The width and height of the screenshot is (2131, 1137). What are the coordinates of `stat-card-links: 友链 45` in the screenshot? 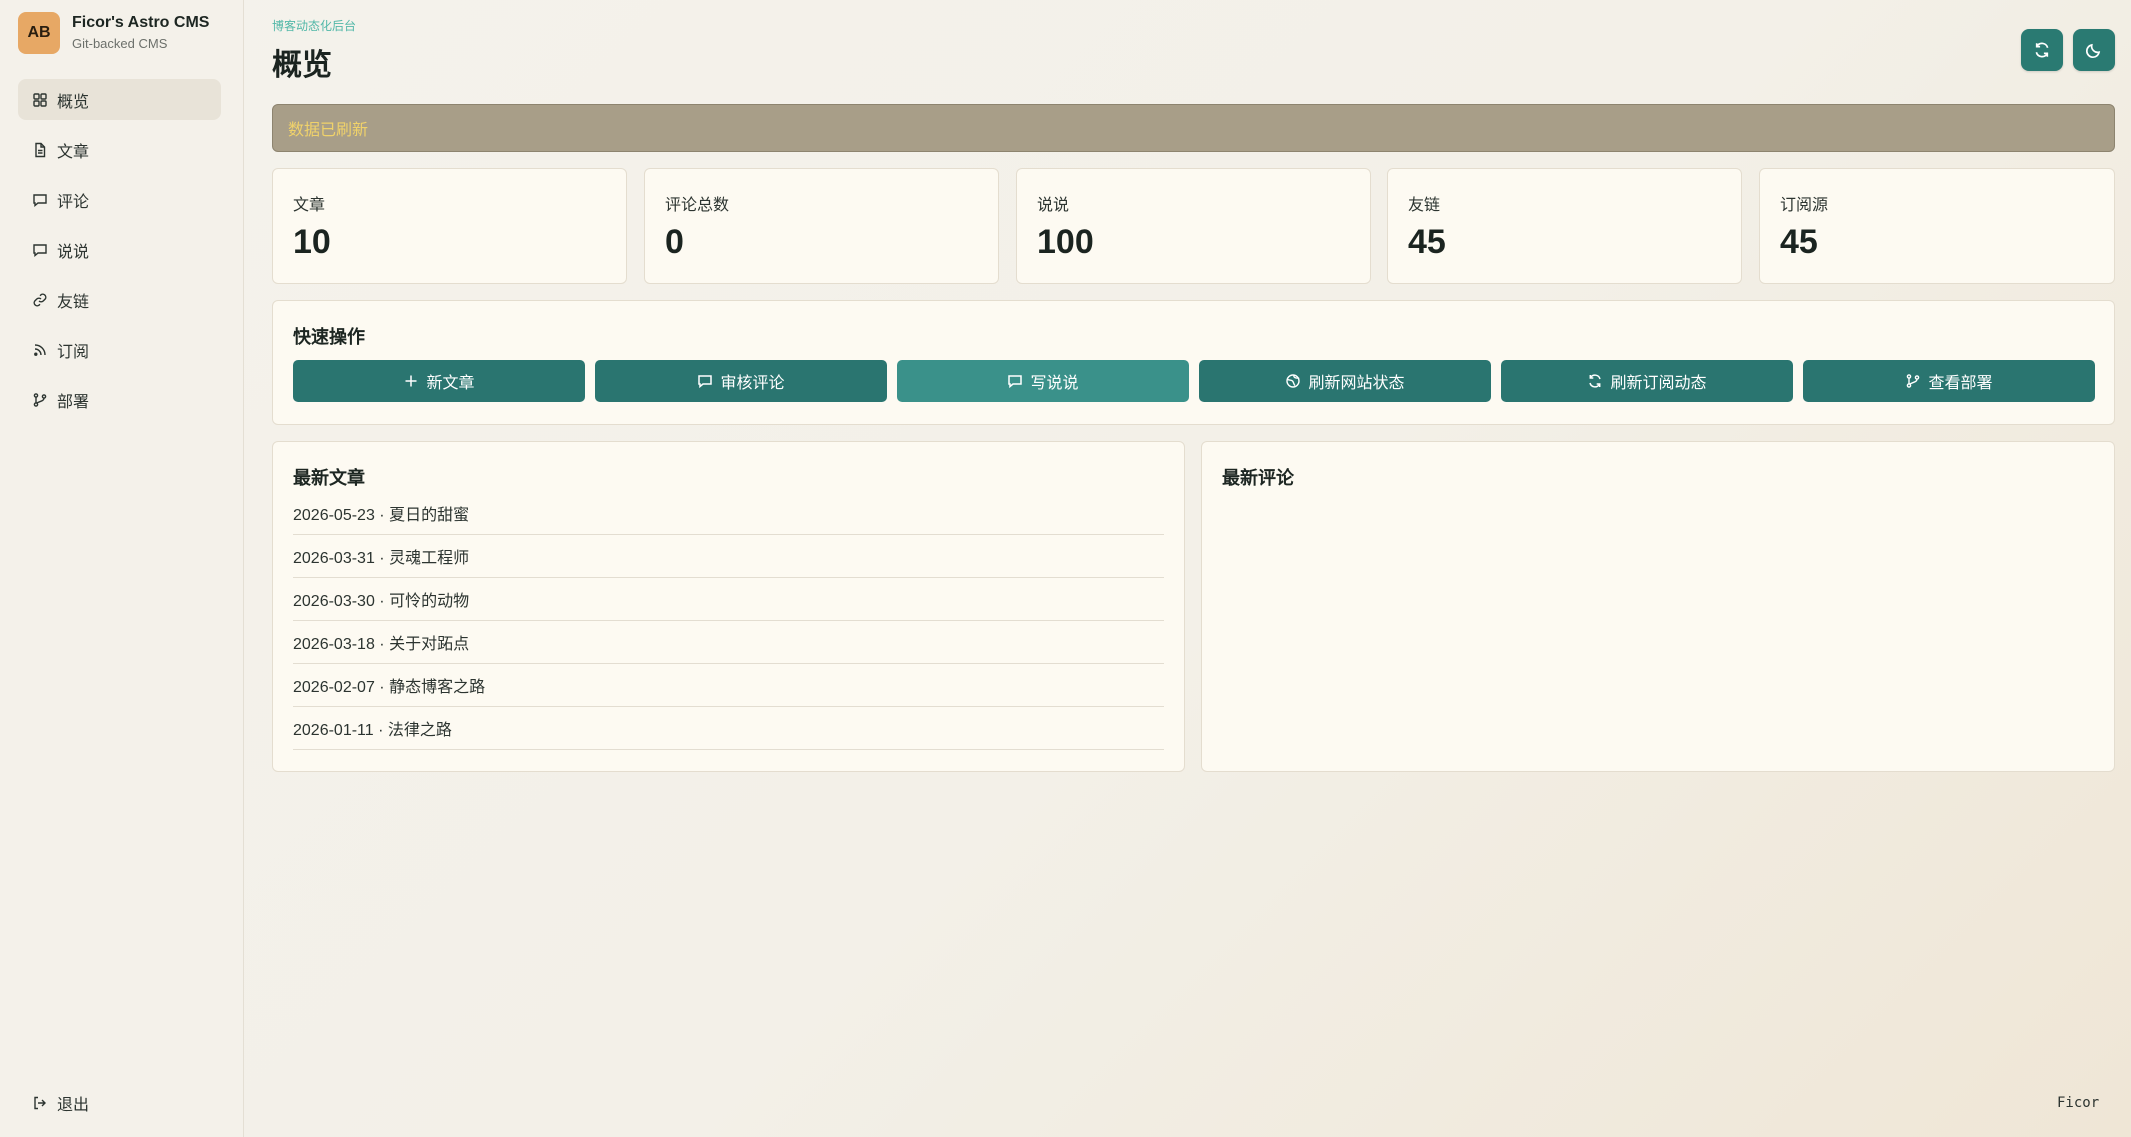 It's located at (1564, 226).